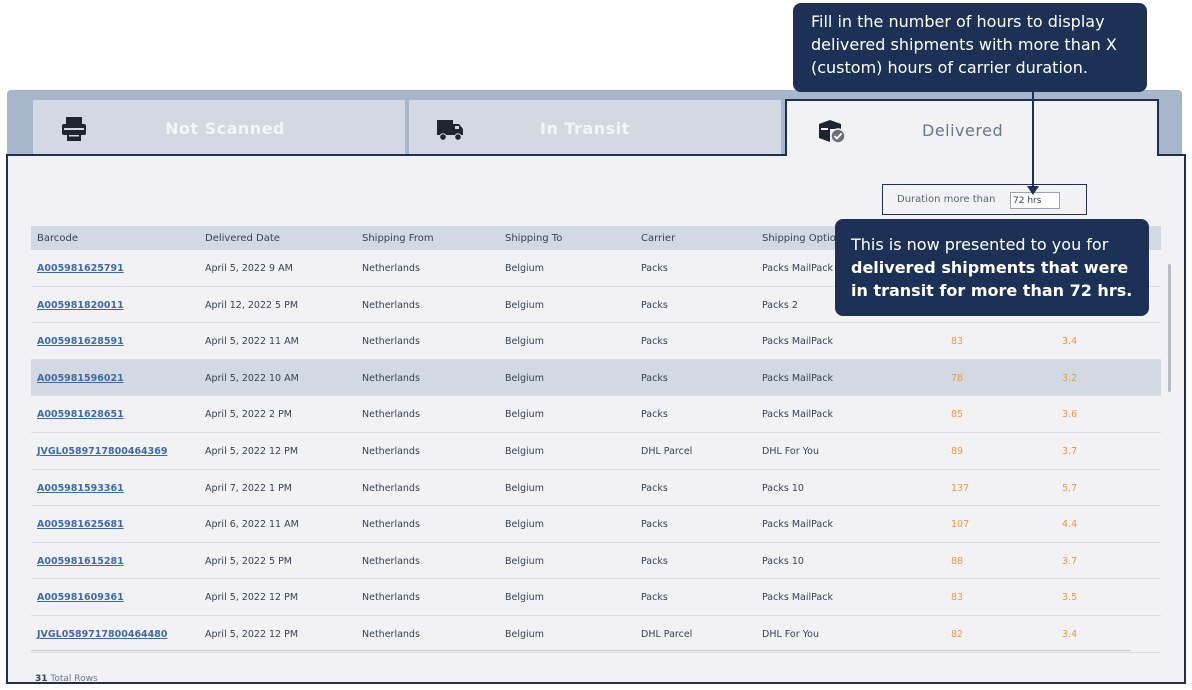 The width and height of the screenshot is (1192, 690). What do you see at coordinates (1169, 328) in the screenshot?
I see `table-scrollbar` at bounding box center [1169, 328].